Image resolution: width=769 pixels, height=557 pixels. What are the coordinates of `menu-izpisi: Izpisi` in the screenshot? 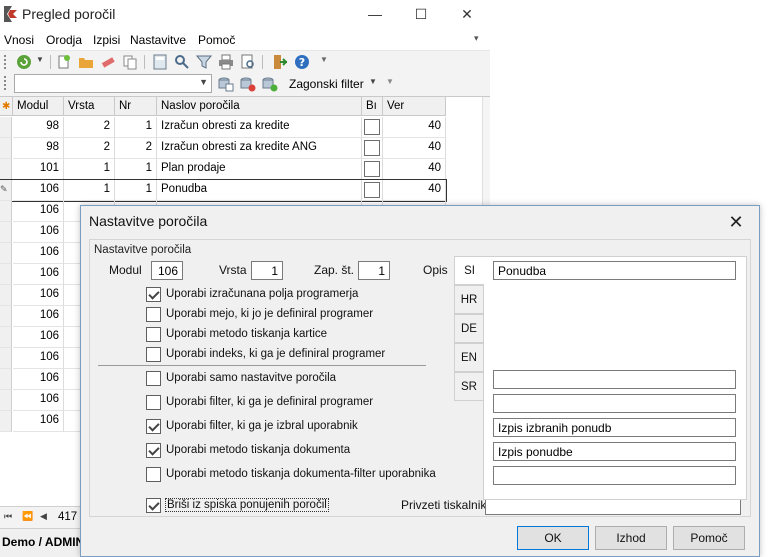 It's located at (106, 40).